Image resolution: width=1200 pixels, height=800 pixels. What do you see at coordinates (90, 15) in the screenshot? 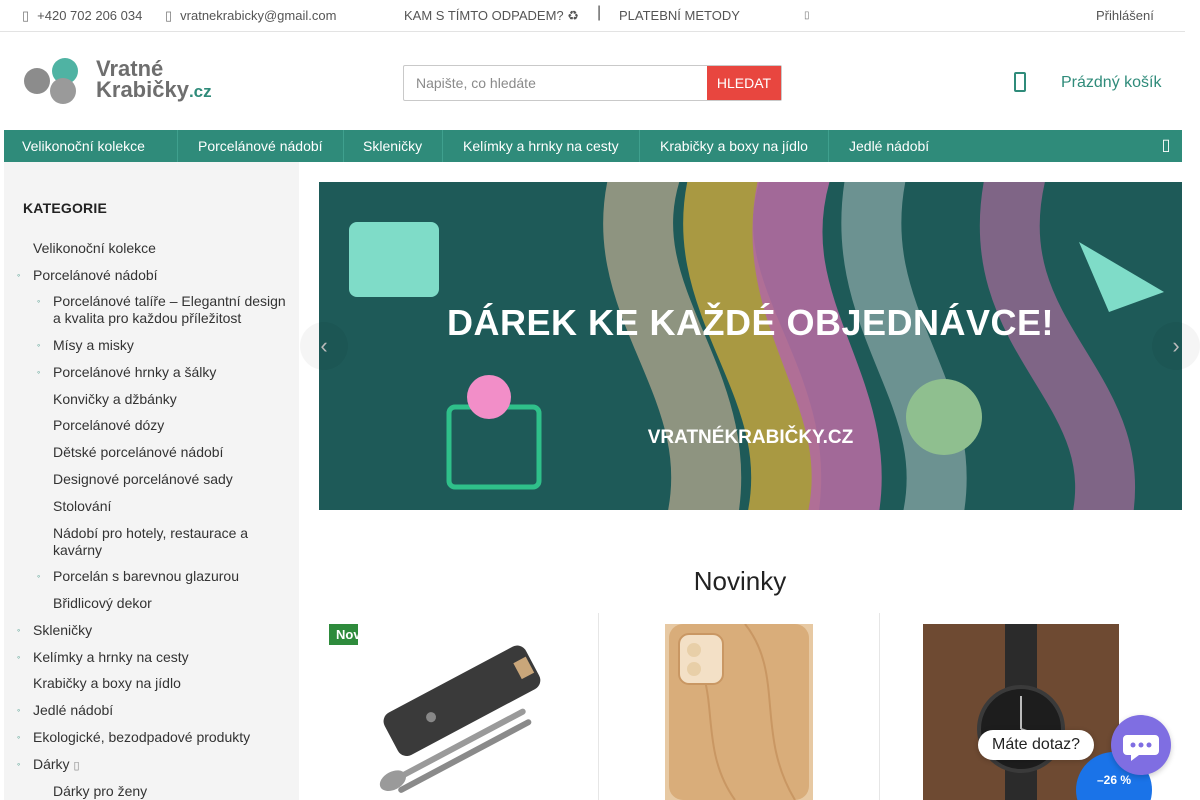
I see `phone-number: +420 702 206 034` at bounding box center [90, 15].